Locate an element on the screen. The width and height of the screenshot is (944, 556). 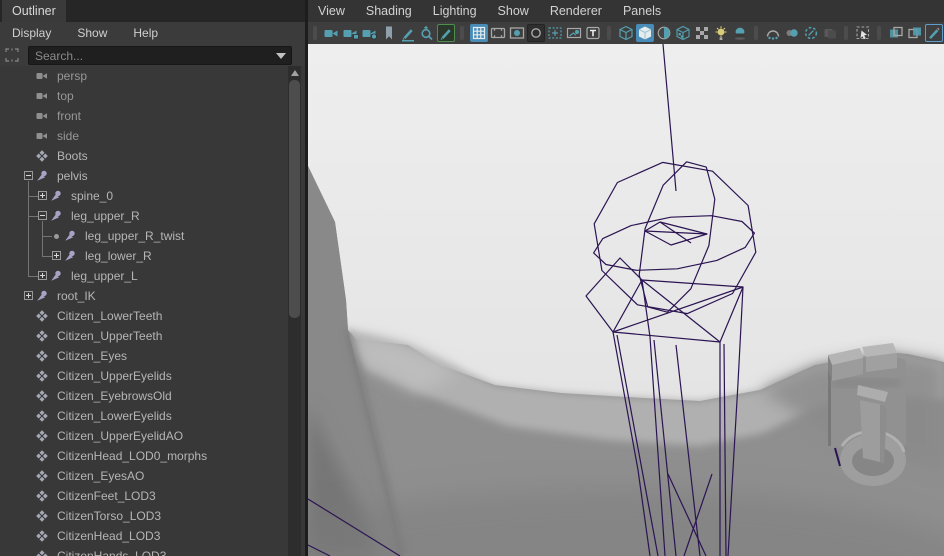
anti-aliasing-icon is located at coordinates (811, 33).